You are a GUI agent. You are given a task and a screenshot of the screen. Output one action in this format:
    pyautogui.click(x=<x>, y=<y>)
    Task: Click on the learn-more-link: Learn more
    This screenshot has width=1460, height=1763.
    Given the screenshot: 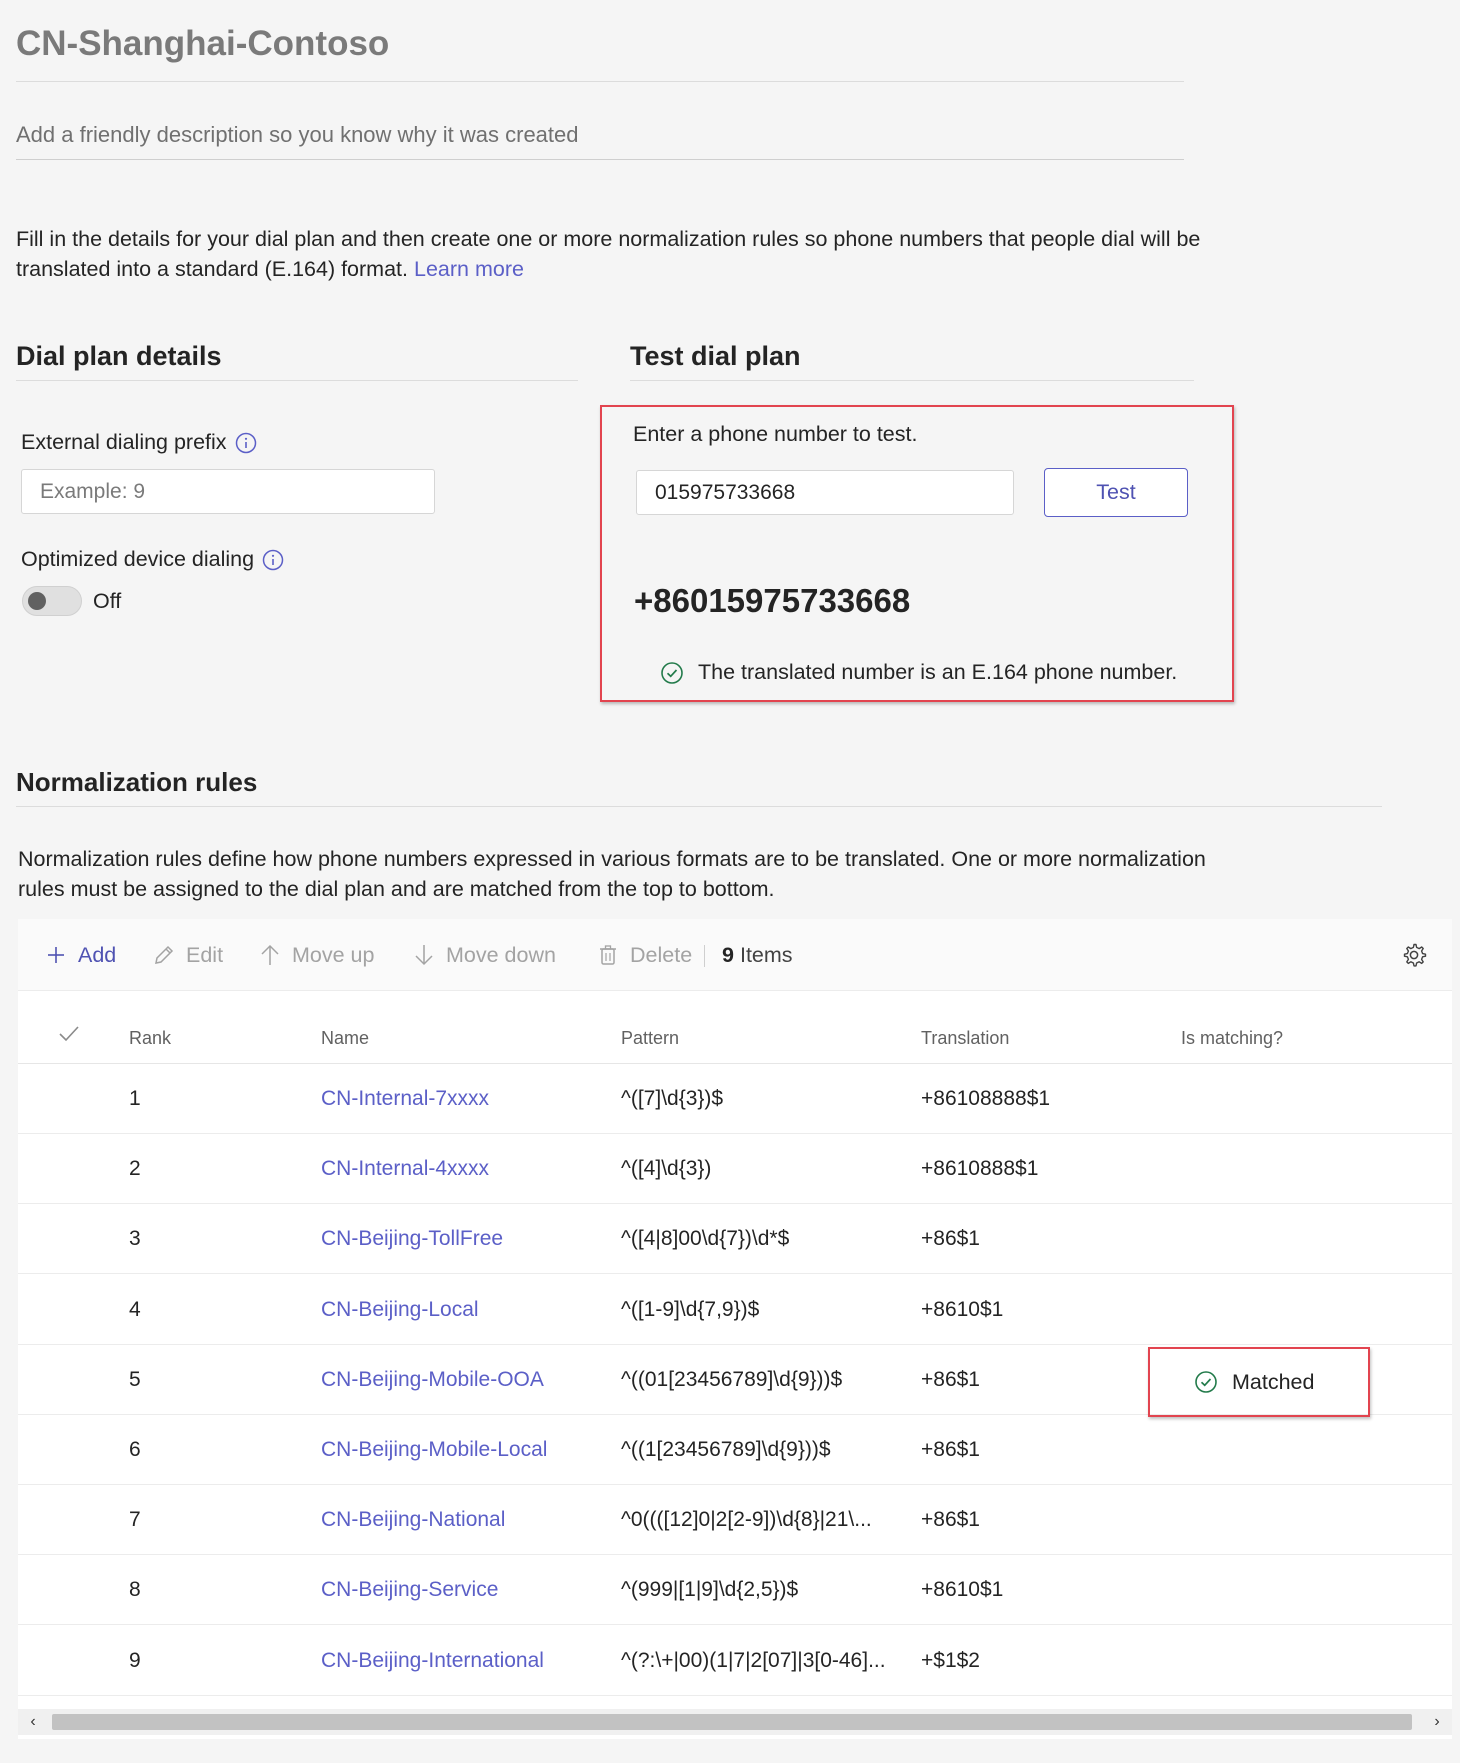 What is the action you would take?
    pyautogui.click(x=469, y=269)
    